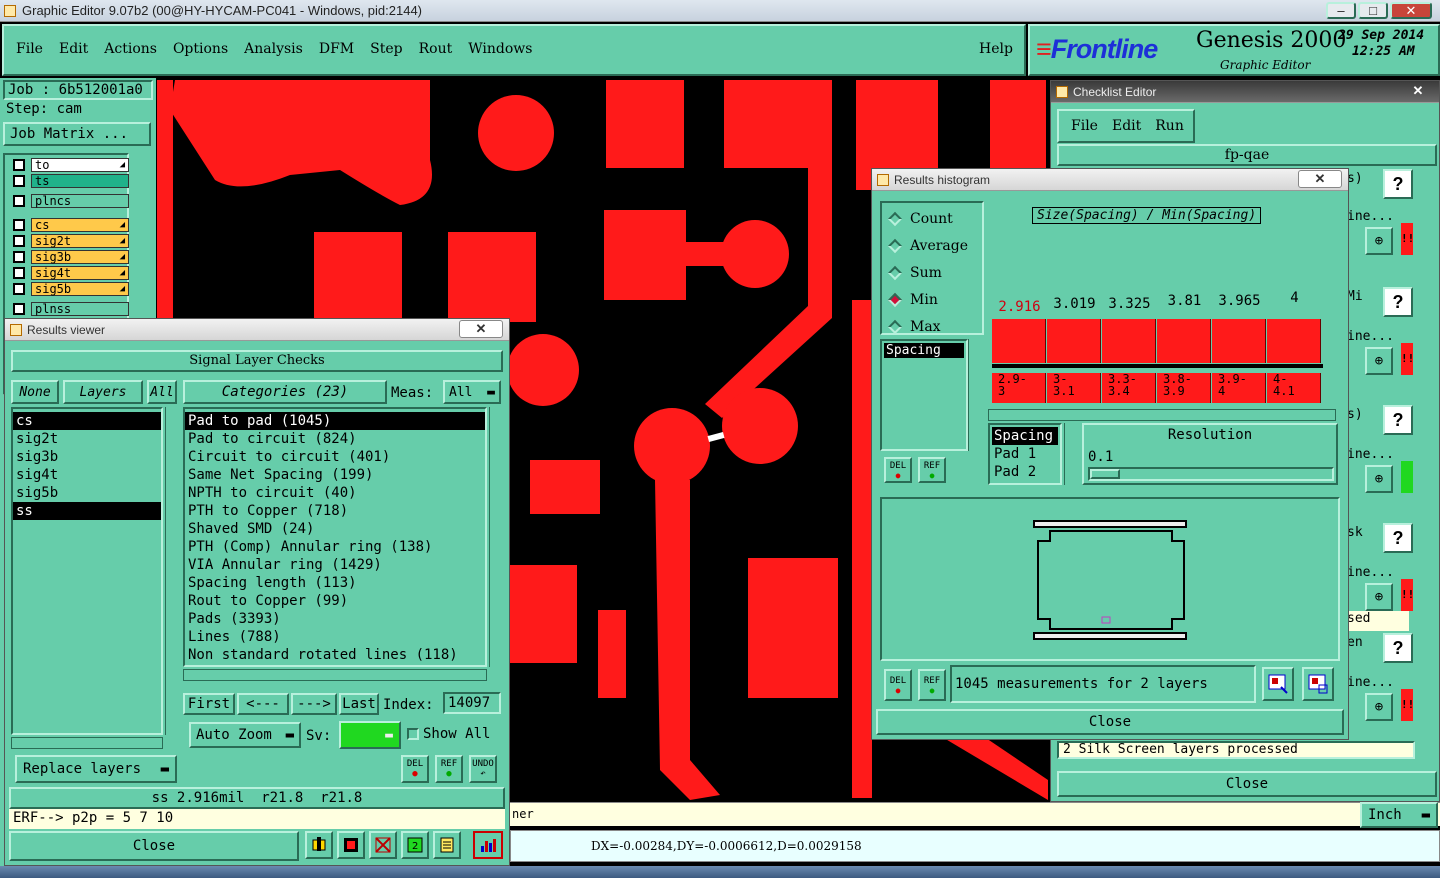 The height and width of the screenshot is (878, 1440). Describe the element at coordinates (69, 224) in the screenshot. I see `layer-row-cs: cs ◢` at that location.